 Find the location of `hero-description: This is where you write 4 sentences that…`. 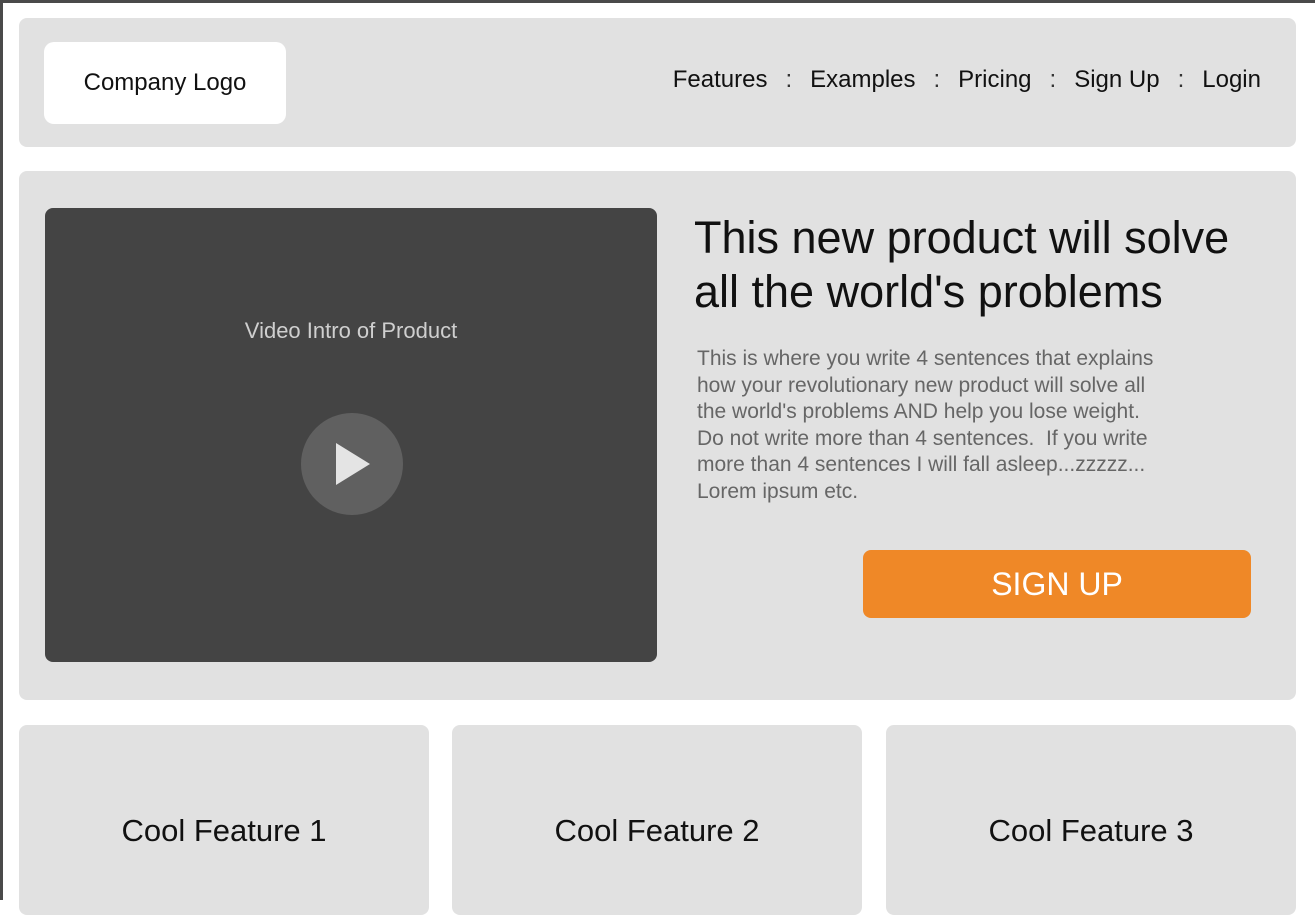

hero-description: This is where you write 4 sentences that… is located at coordinates (925, 425).